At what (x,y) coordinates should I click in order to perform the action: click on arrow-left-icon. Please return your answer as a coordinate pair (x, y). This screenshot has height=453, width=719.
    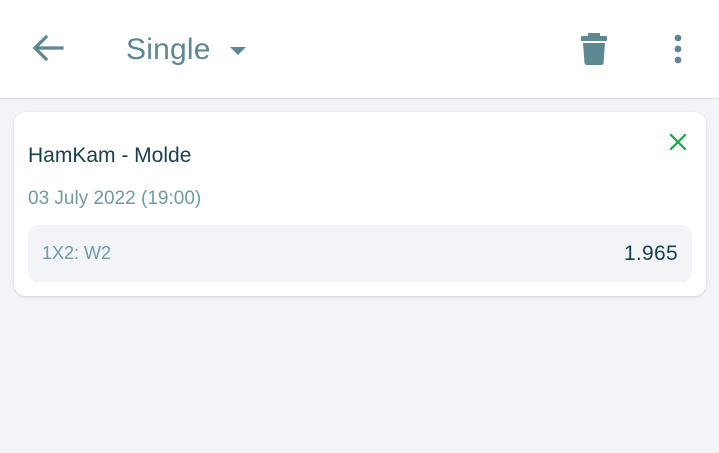
    Looking at the image, I should click on (48, 48).